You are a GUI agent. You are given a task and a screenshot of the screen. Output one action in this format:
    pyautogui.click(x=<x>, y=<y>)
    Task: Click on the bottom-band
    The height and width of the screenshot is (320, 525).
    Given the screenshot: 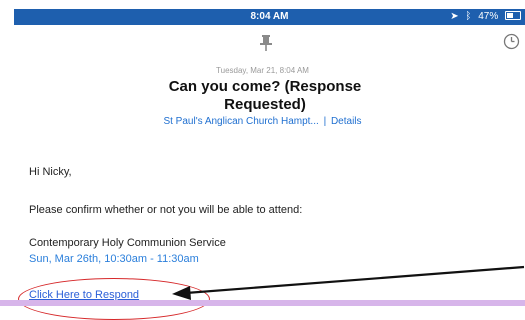 What is the action you would take?
    pyautogui.click(x=262, y=303)
    